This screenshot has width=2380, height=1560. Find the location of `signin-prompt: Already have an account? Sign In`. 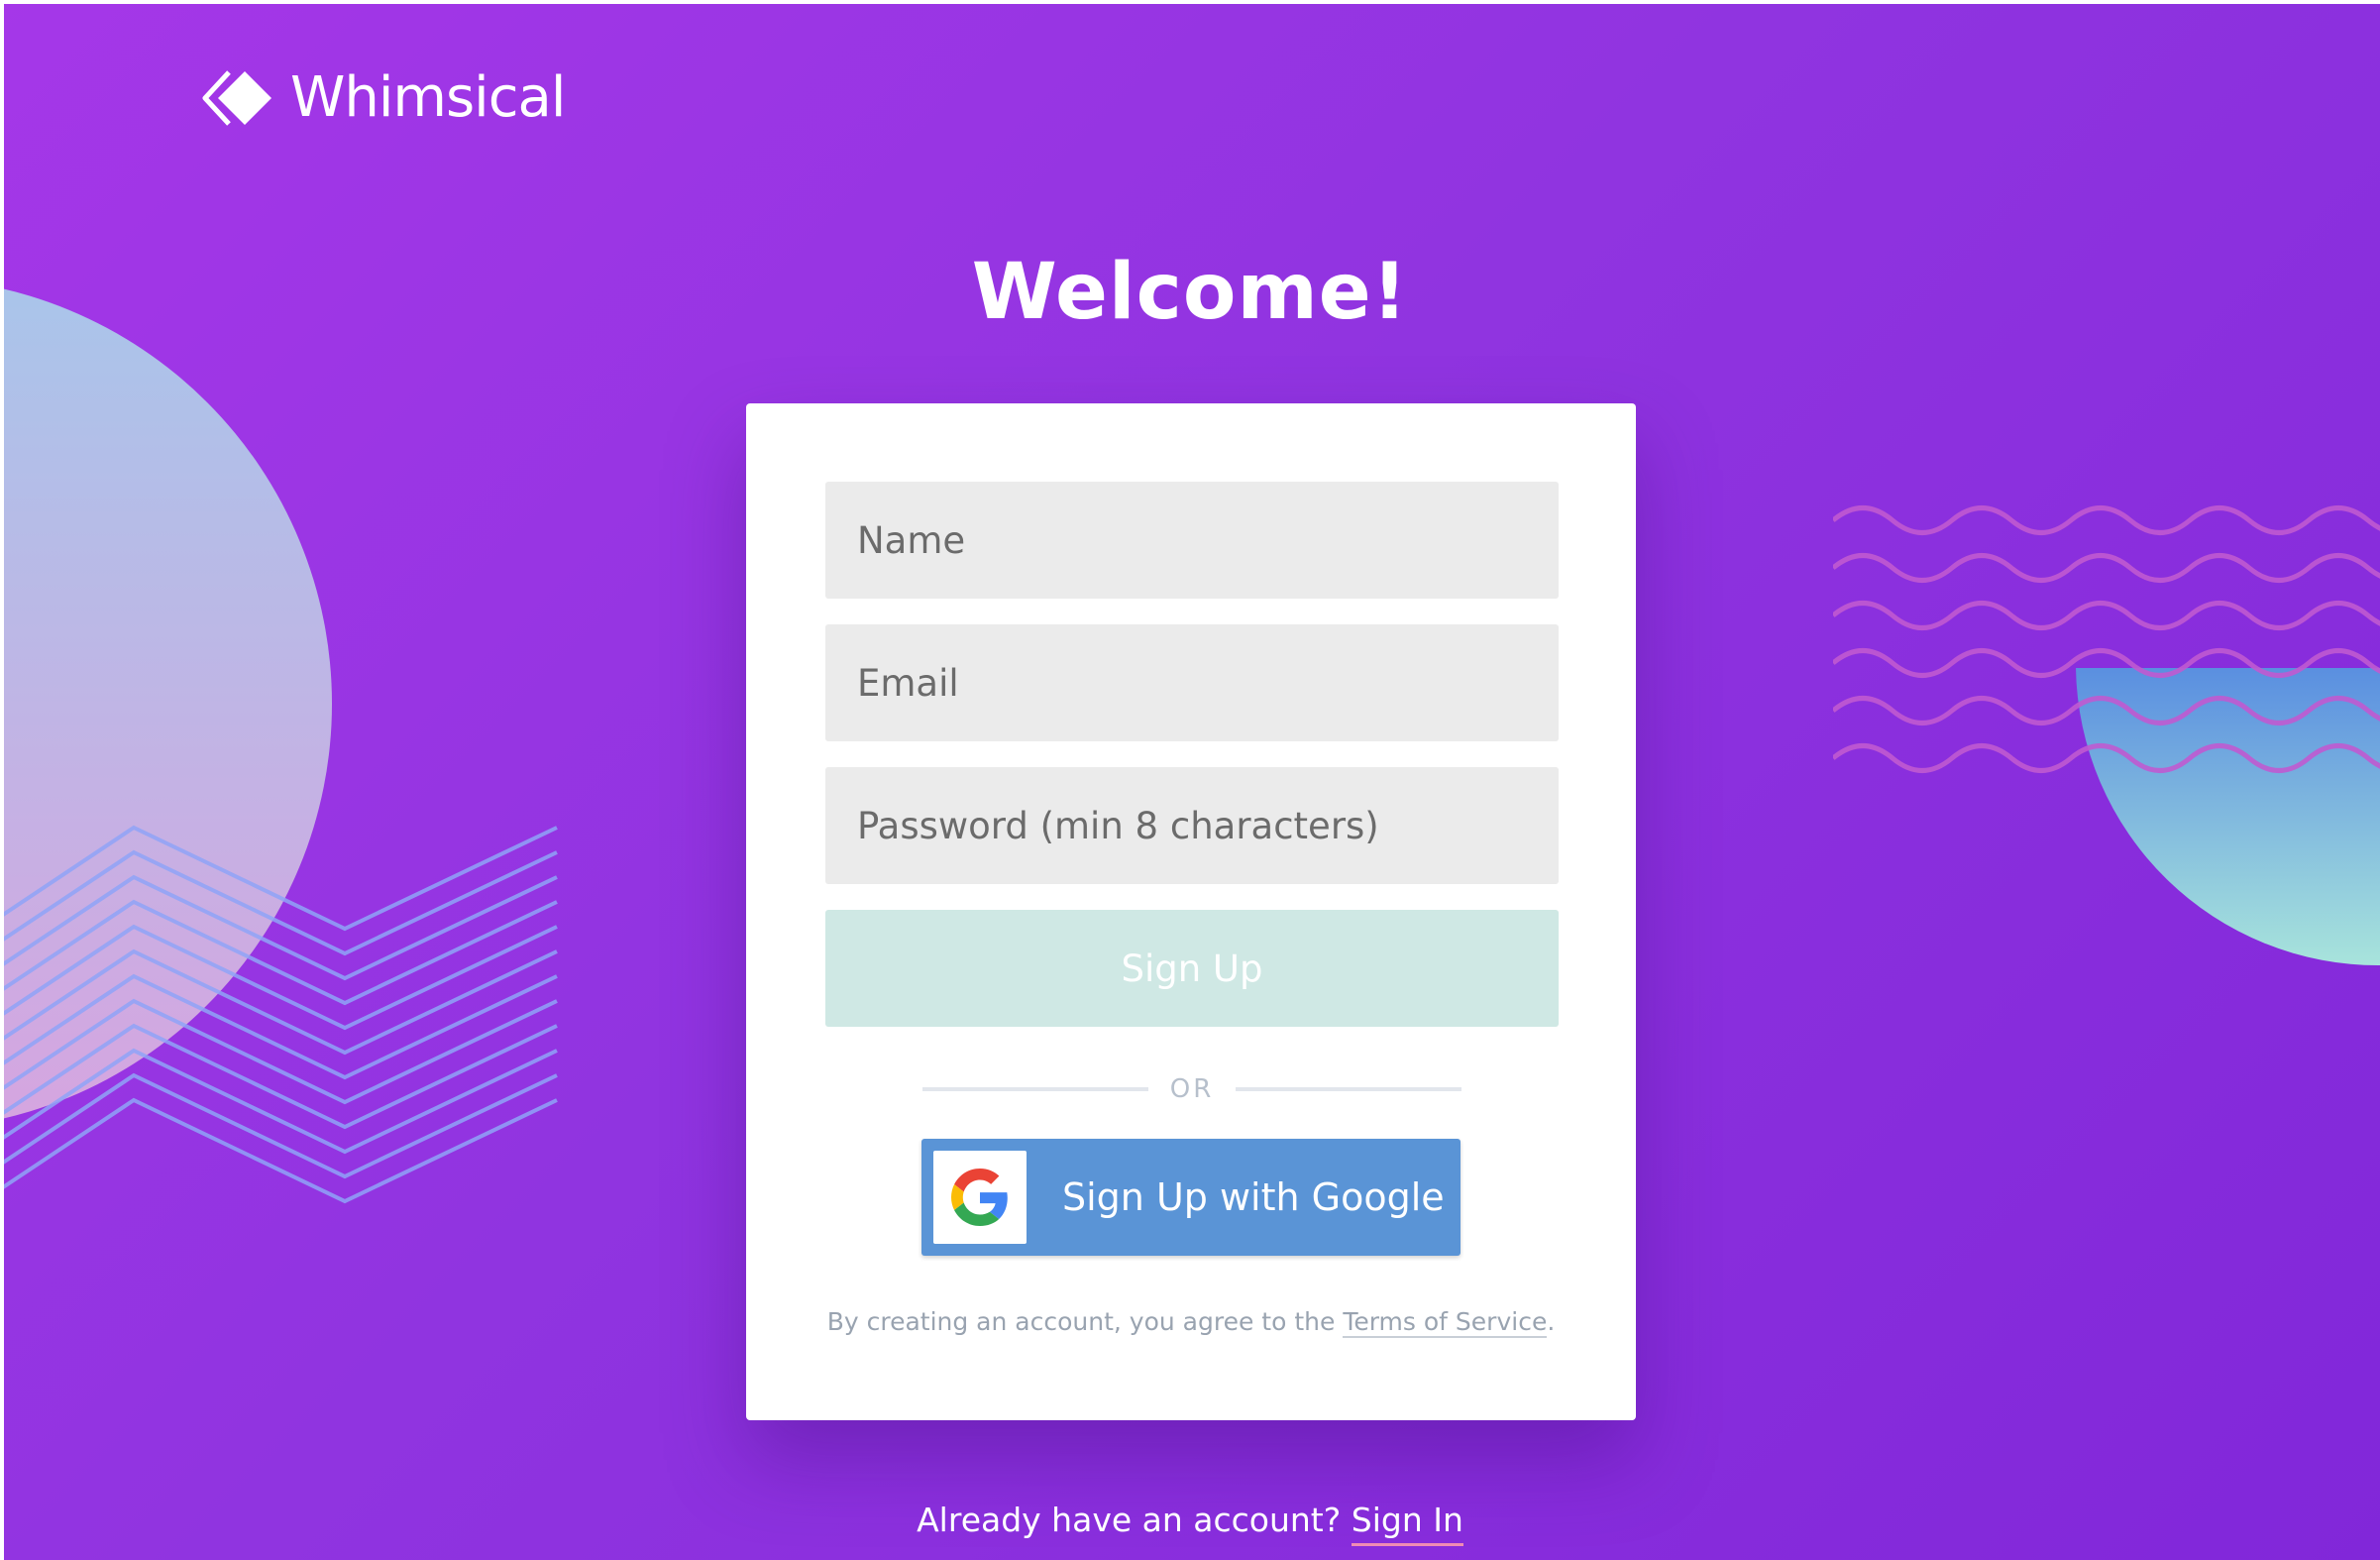

signin-prompt: Already have an account? Sign In is located at coordinates (1190, 1523).